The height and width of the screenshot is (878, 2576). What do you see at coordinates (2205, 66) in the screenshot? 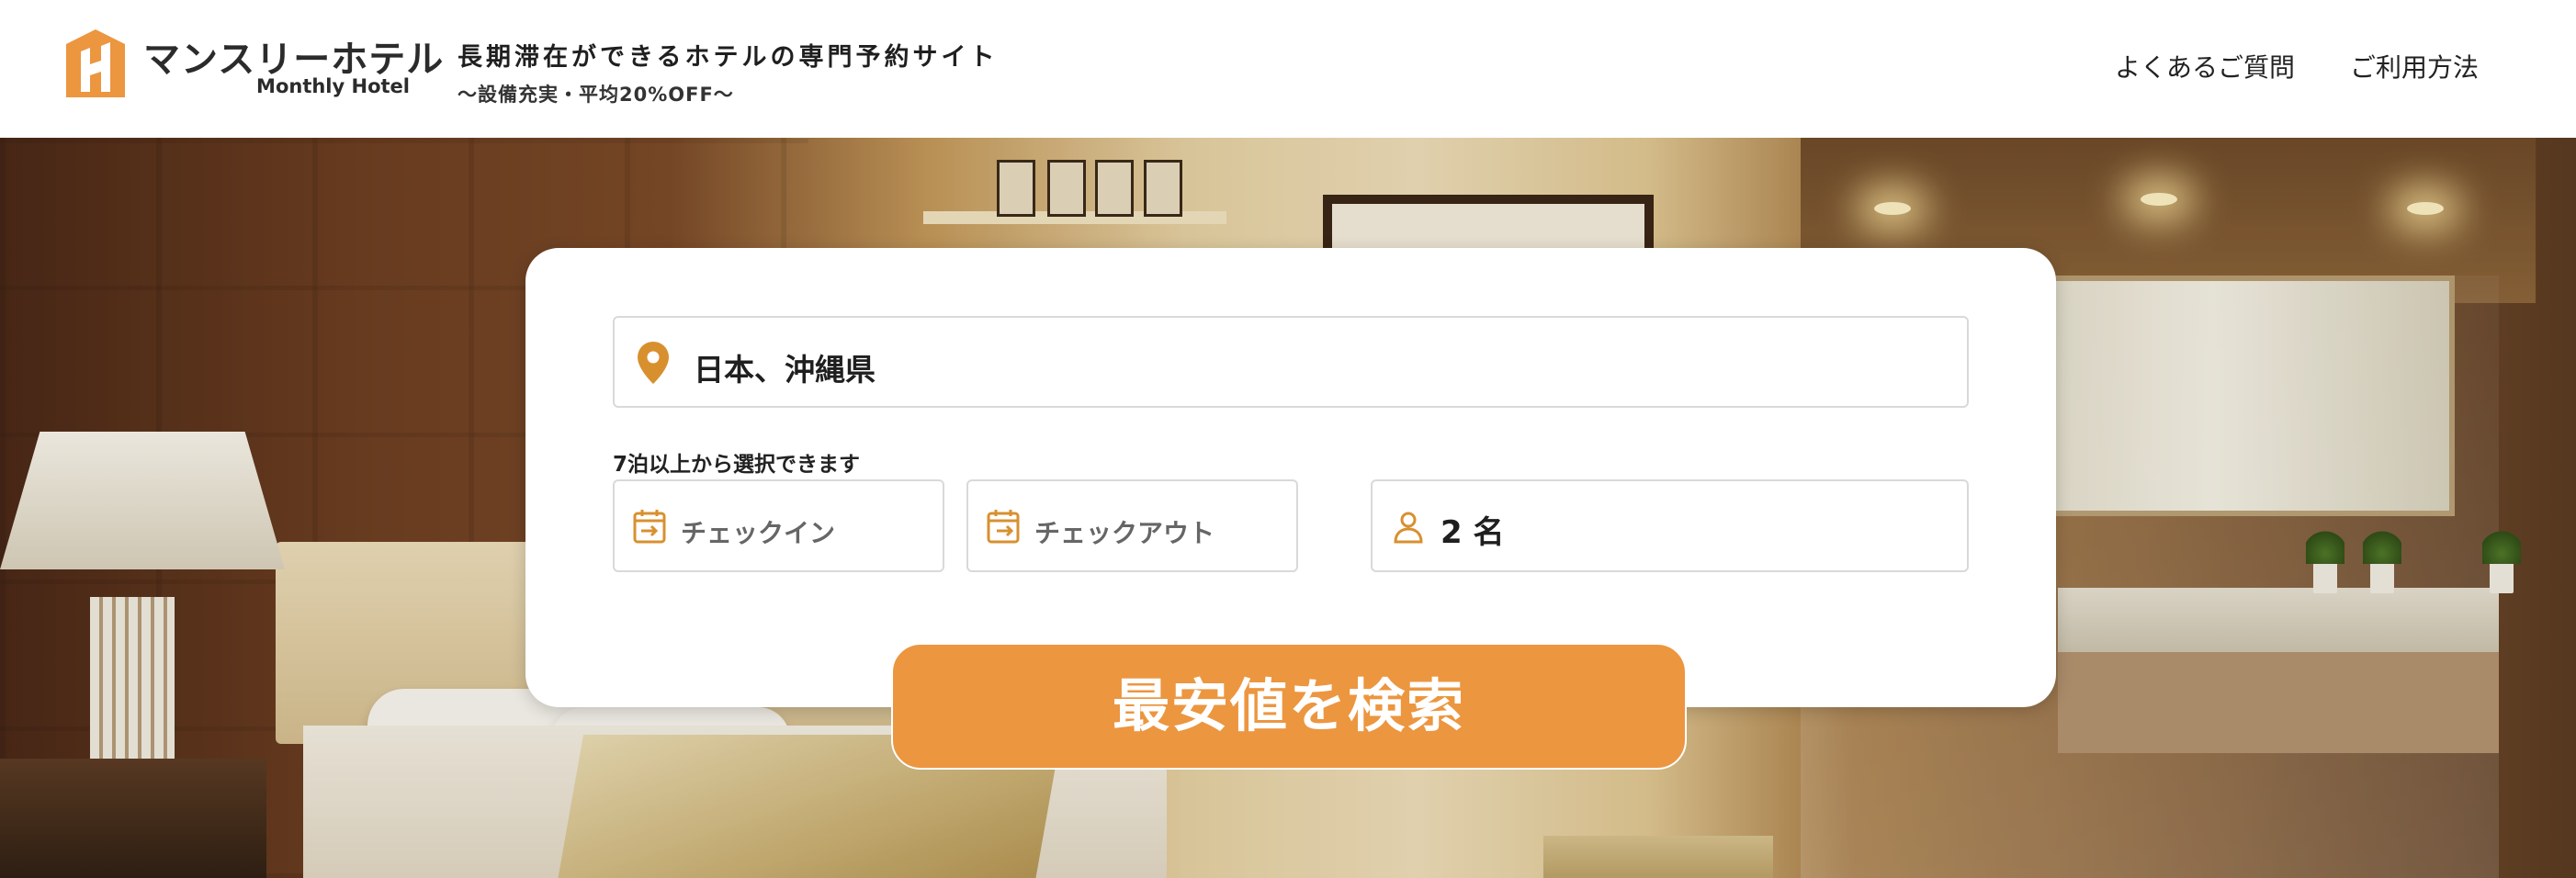
I see `nav-link-faq: よくあるご質問` at bounding box center [2205, 66].